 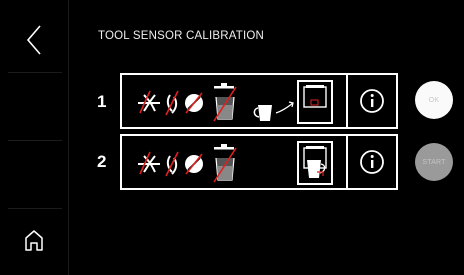 I want to click on start-button: START, so click(x=434, y=162).